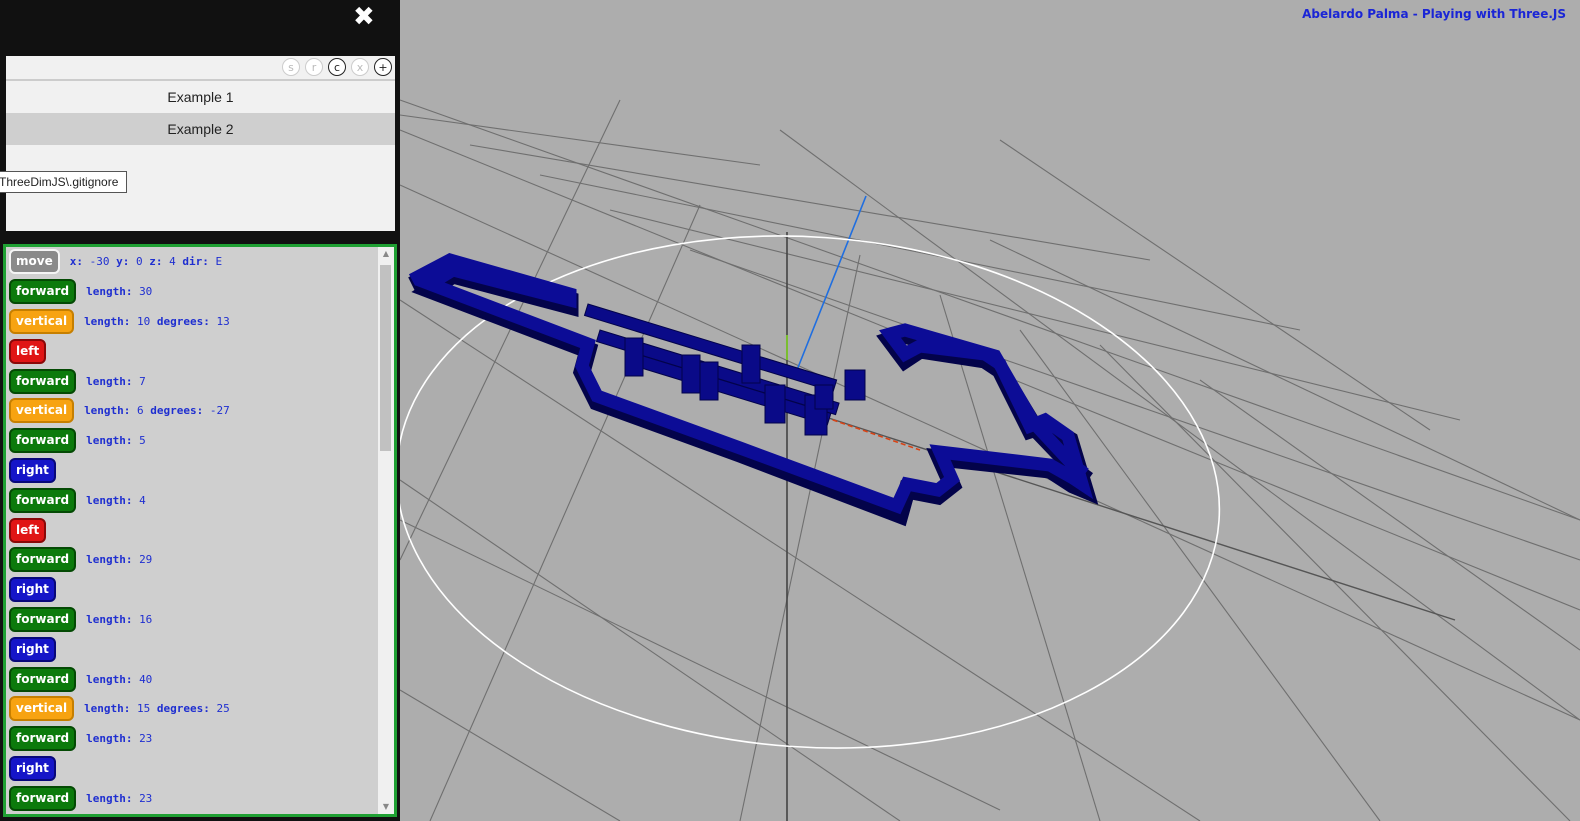 This screenshot has width=1580, height=821. Describe the element at coordinates (337, 67) in the screenshot. I see `copy-icon-button: c` at that location.